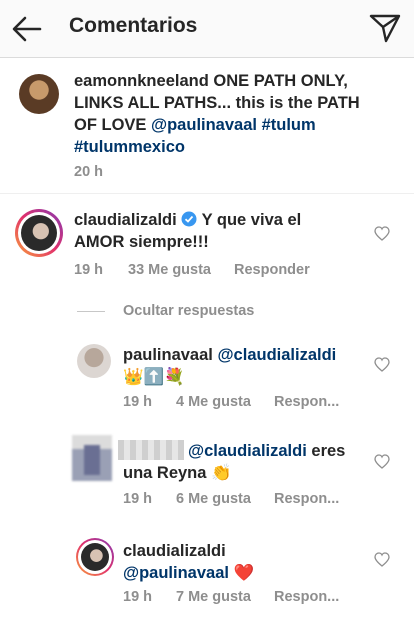  I want to click on reply-text: claudializaldi @paulinavaal ❤️, so click(245, 562).